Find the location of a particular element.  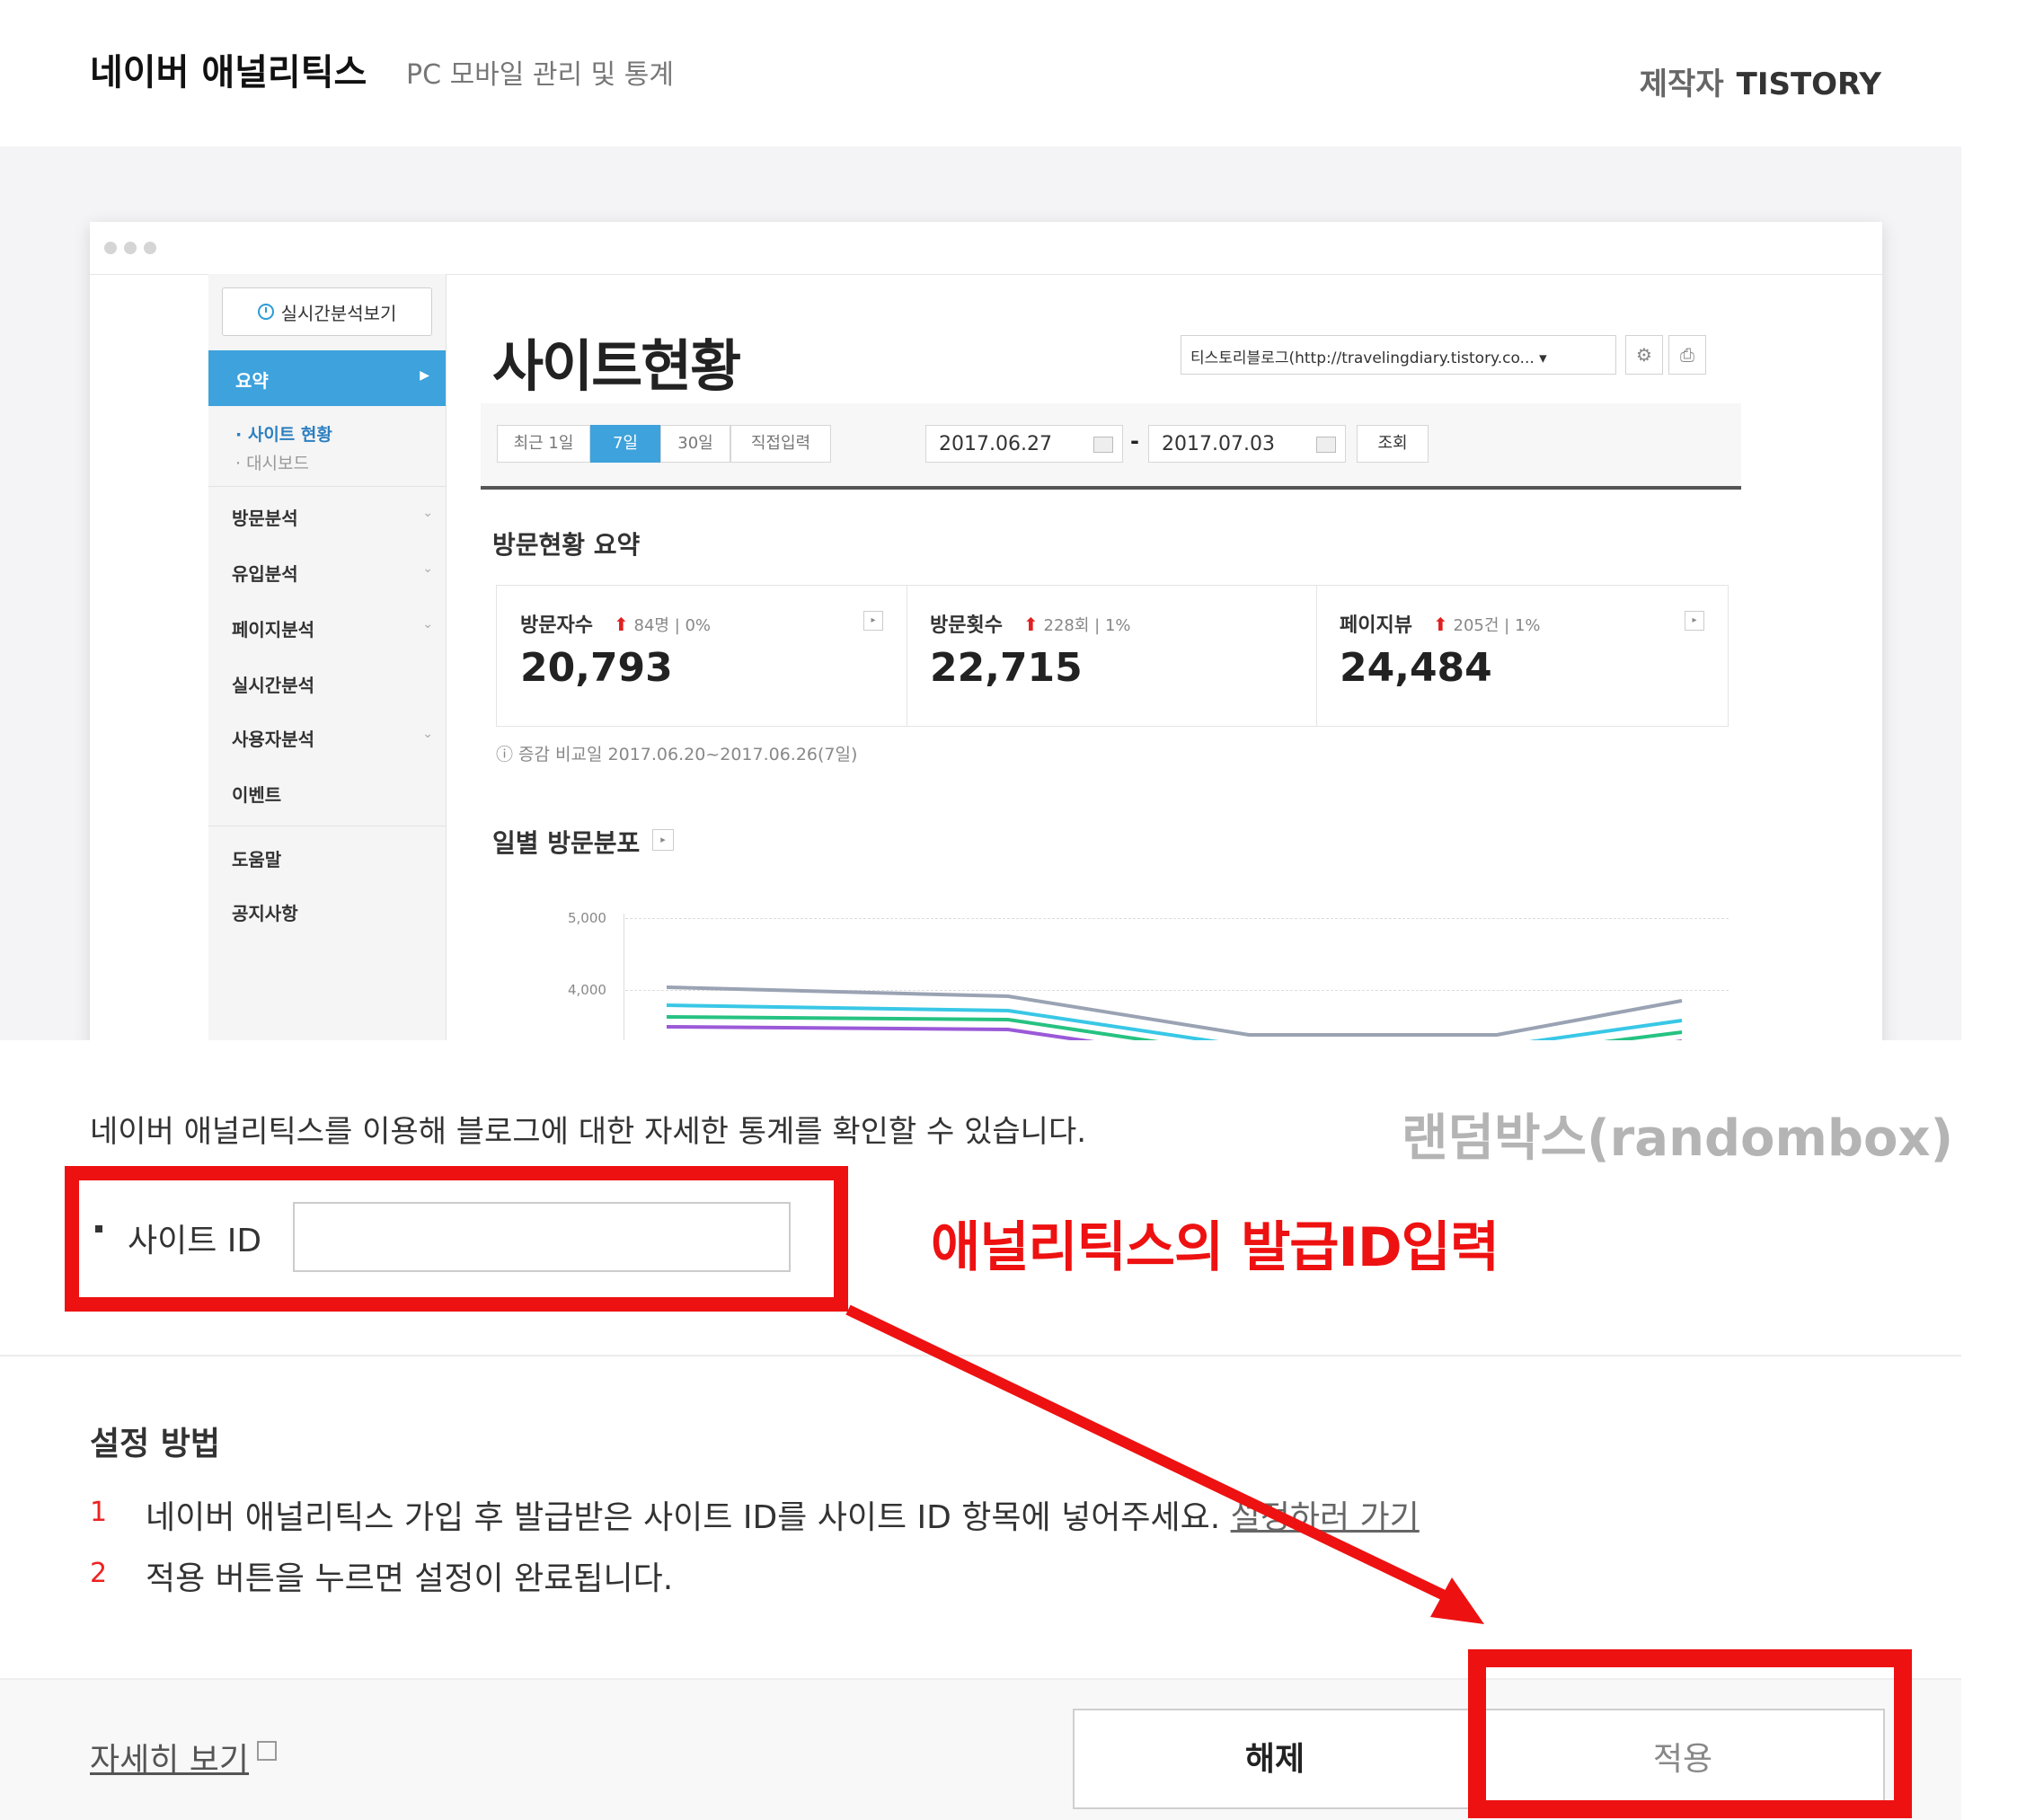

release-button: 해제 is located at coordinates (1275, 1759).